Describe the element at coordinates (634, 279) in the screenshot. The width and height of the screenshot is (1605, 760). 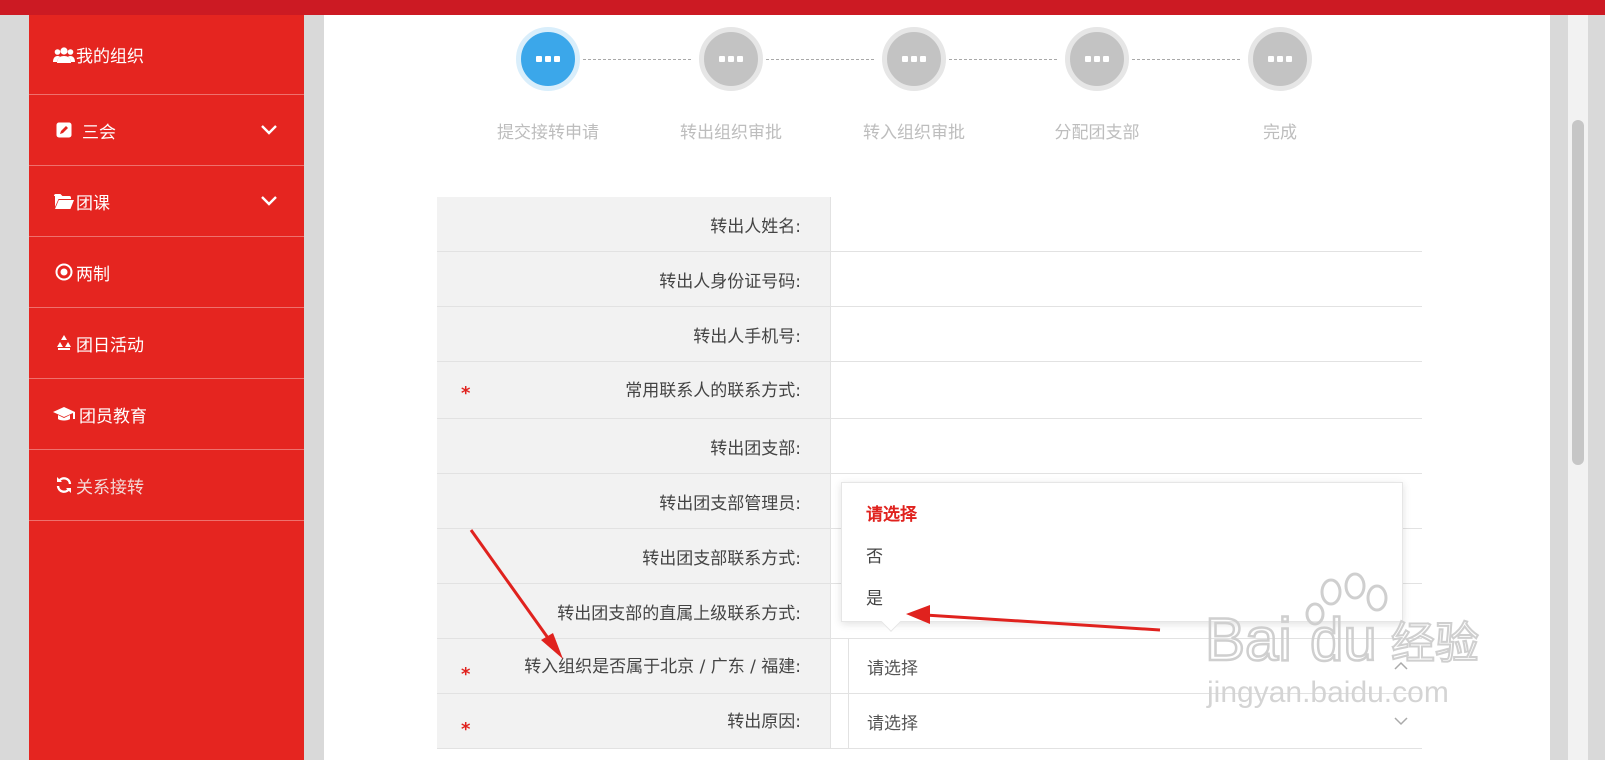
I see `field-label: 转出人身份证号码:` at that location.